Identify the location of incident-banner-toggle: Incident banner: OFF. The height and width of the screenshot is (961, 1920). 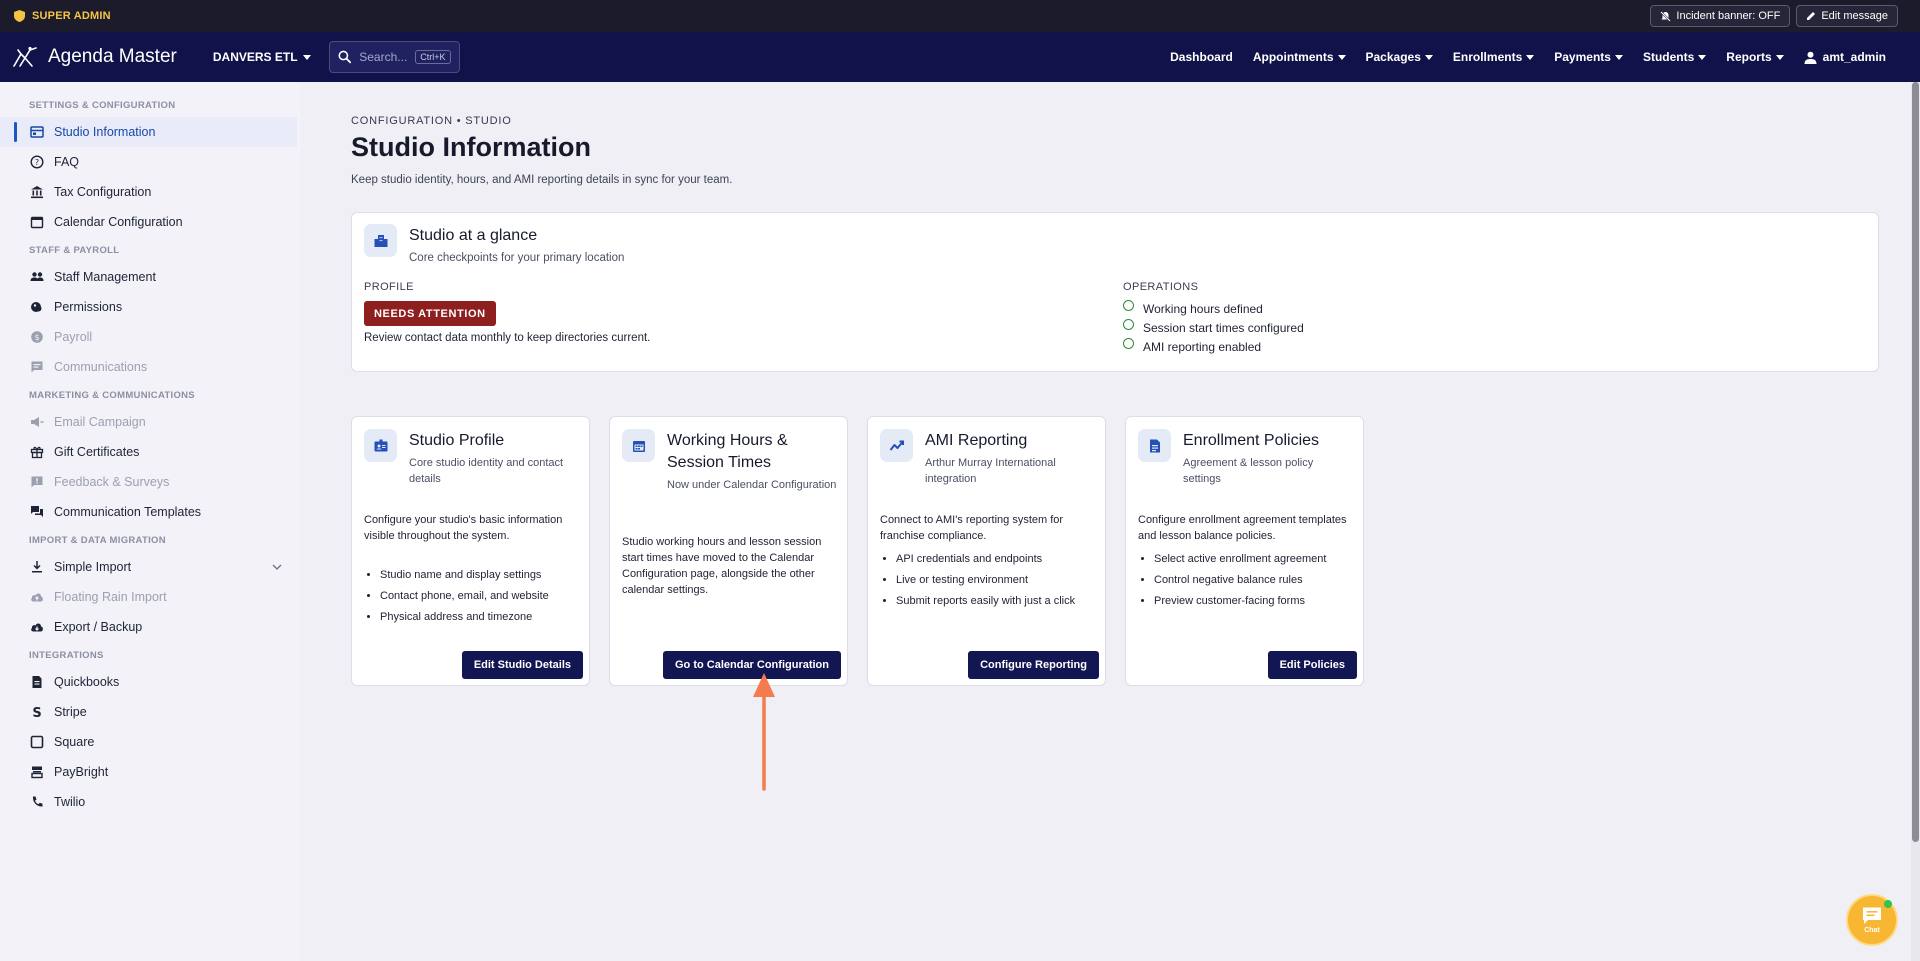
(1720, 16).